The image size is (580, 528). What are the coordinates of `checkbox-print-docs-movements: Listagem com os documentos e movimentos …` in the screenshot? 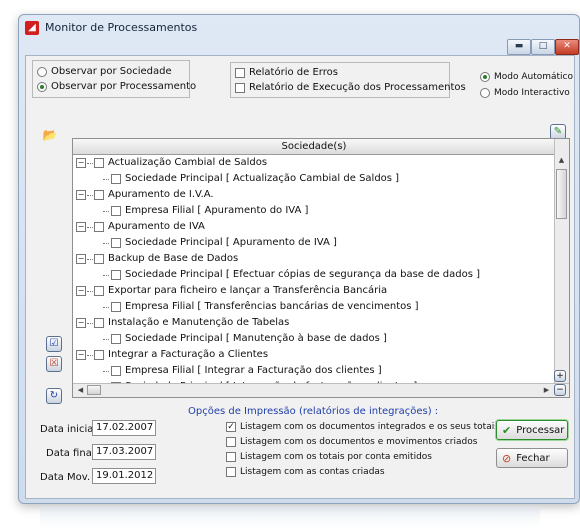 It's located at (351, 442).